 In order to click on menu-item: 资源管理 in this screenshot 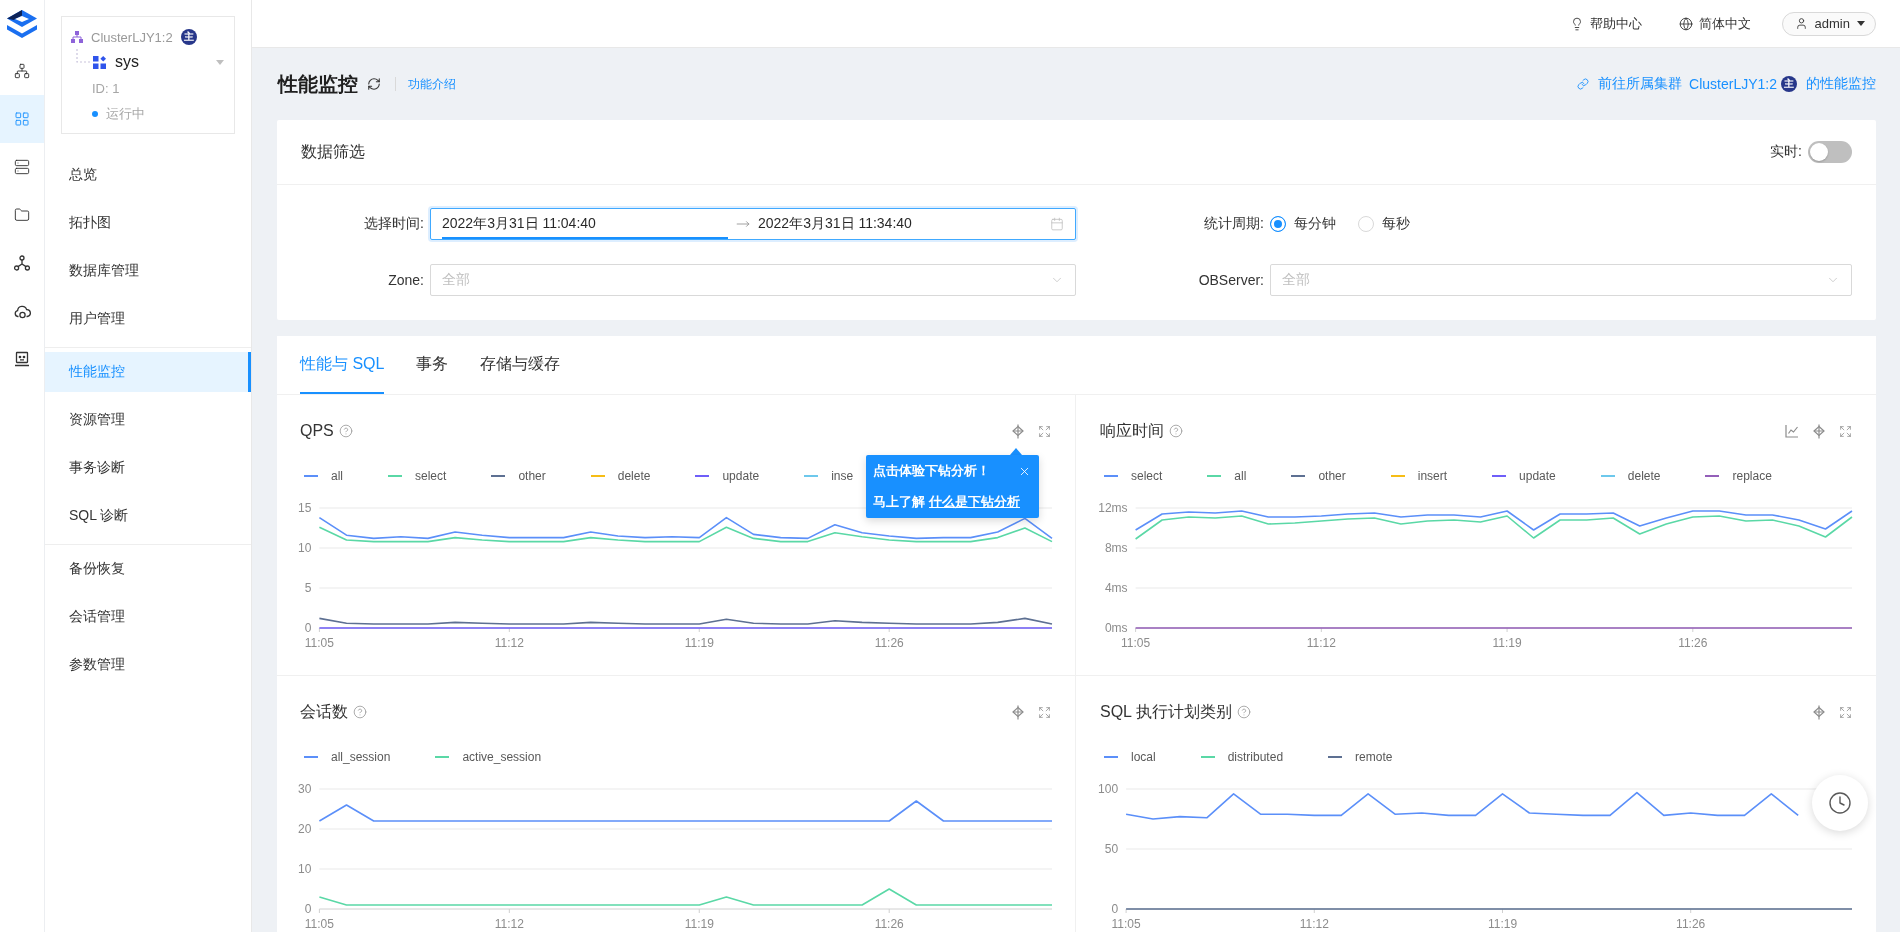, I will do `click(148, 420)`.